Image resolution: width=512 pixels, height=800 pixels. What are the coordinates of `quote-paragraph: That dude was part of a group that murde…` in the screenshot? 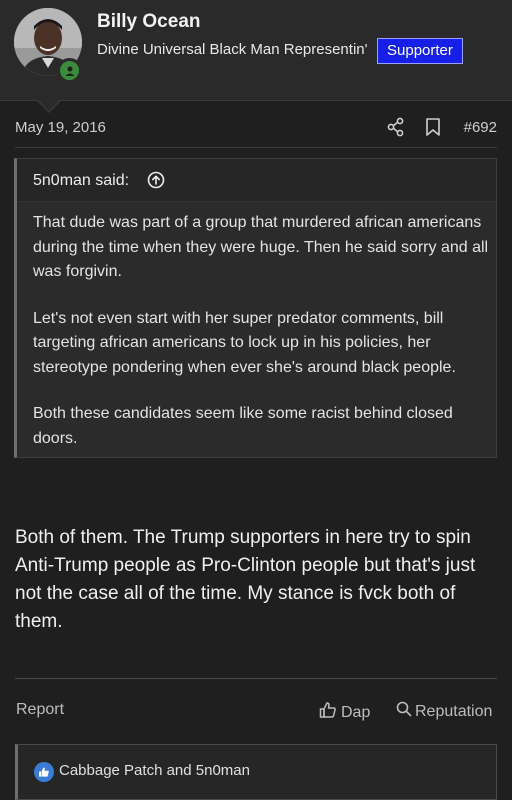 It's located at (261, 247).